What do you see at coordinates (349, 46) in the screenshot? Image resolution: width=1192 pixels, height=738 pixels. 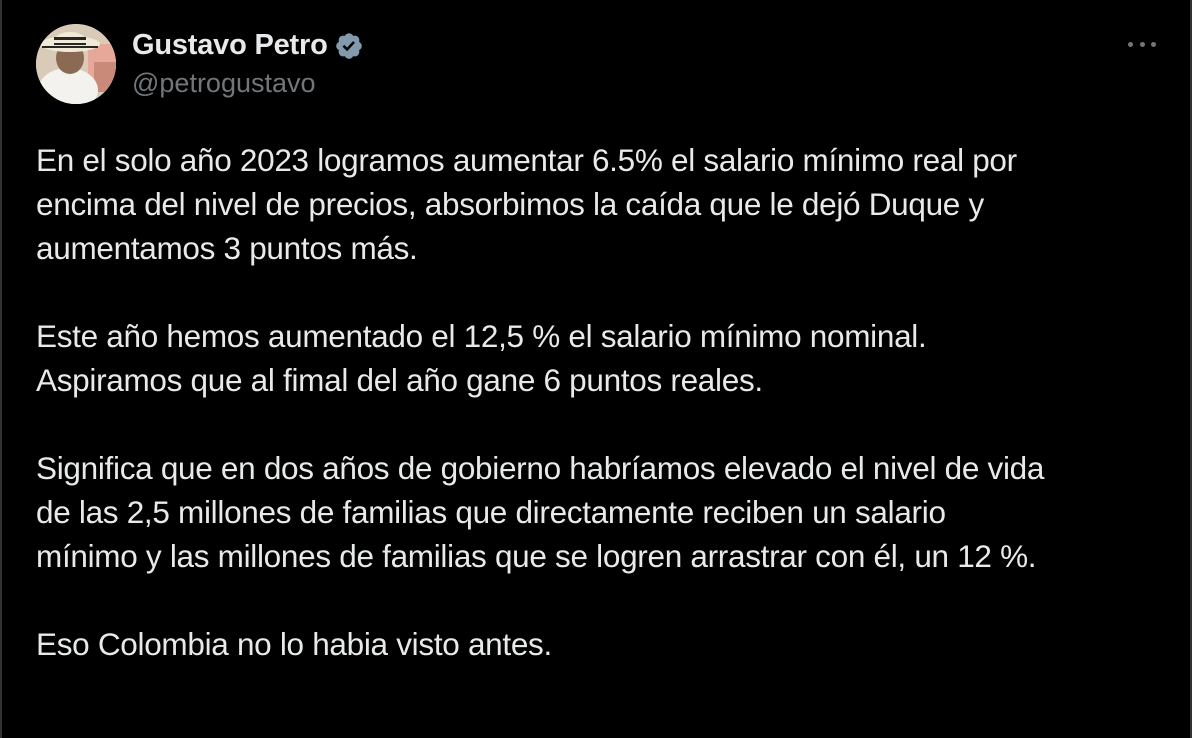 I see `verified-badge-icon` at bounding box center [349, 46].